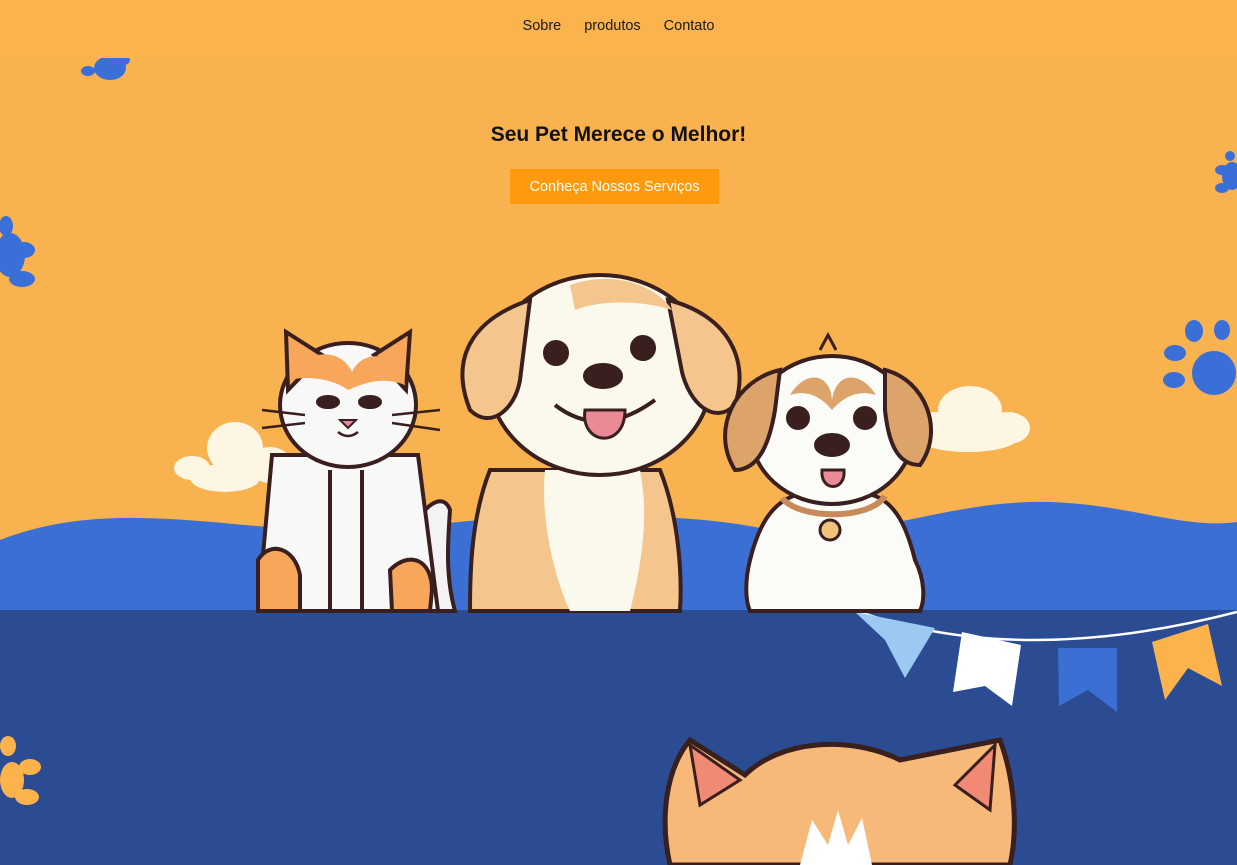  Describe the element at coordinates (839, 800) in the screenshot. I see `cat-head-peeking` at that location.